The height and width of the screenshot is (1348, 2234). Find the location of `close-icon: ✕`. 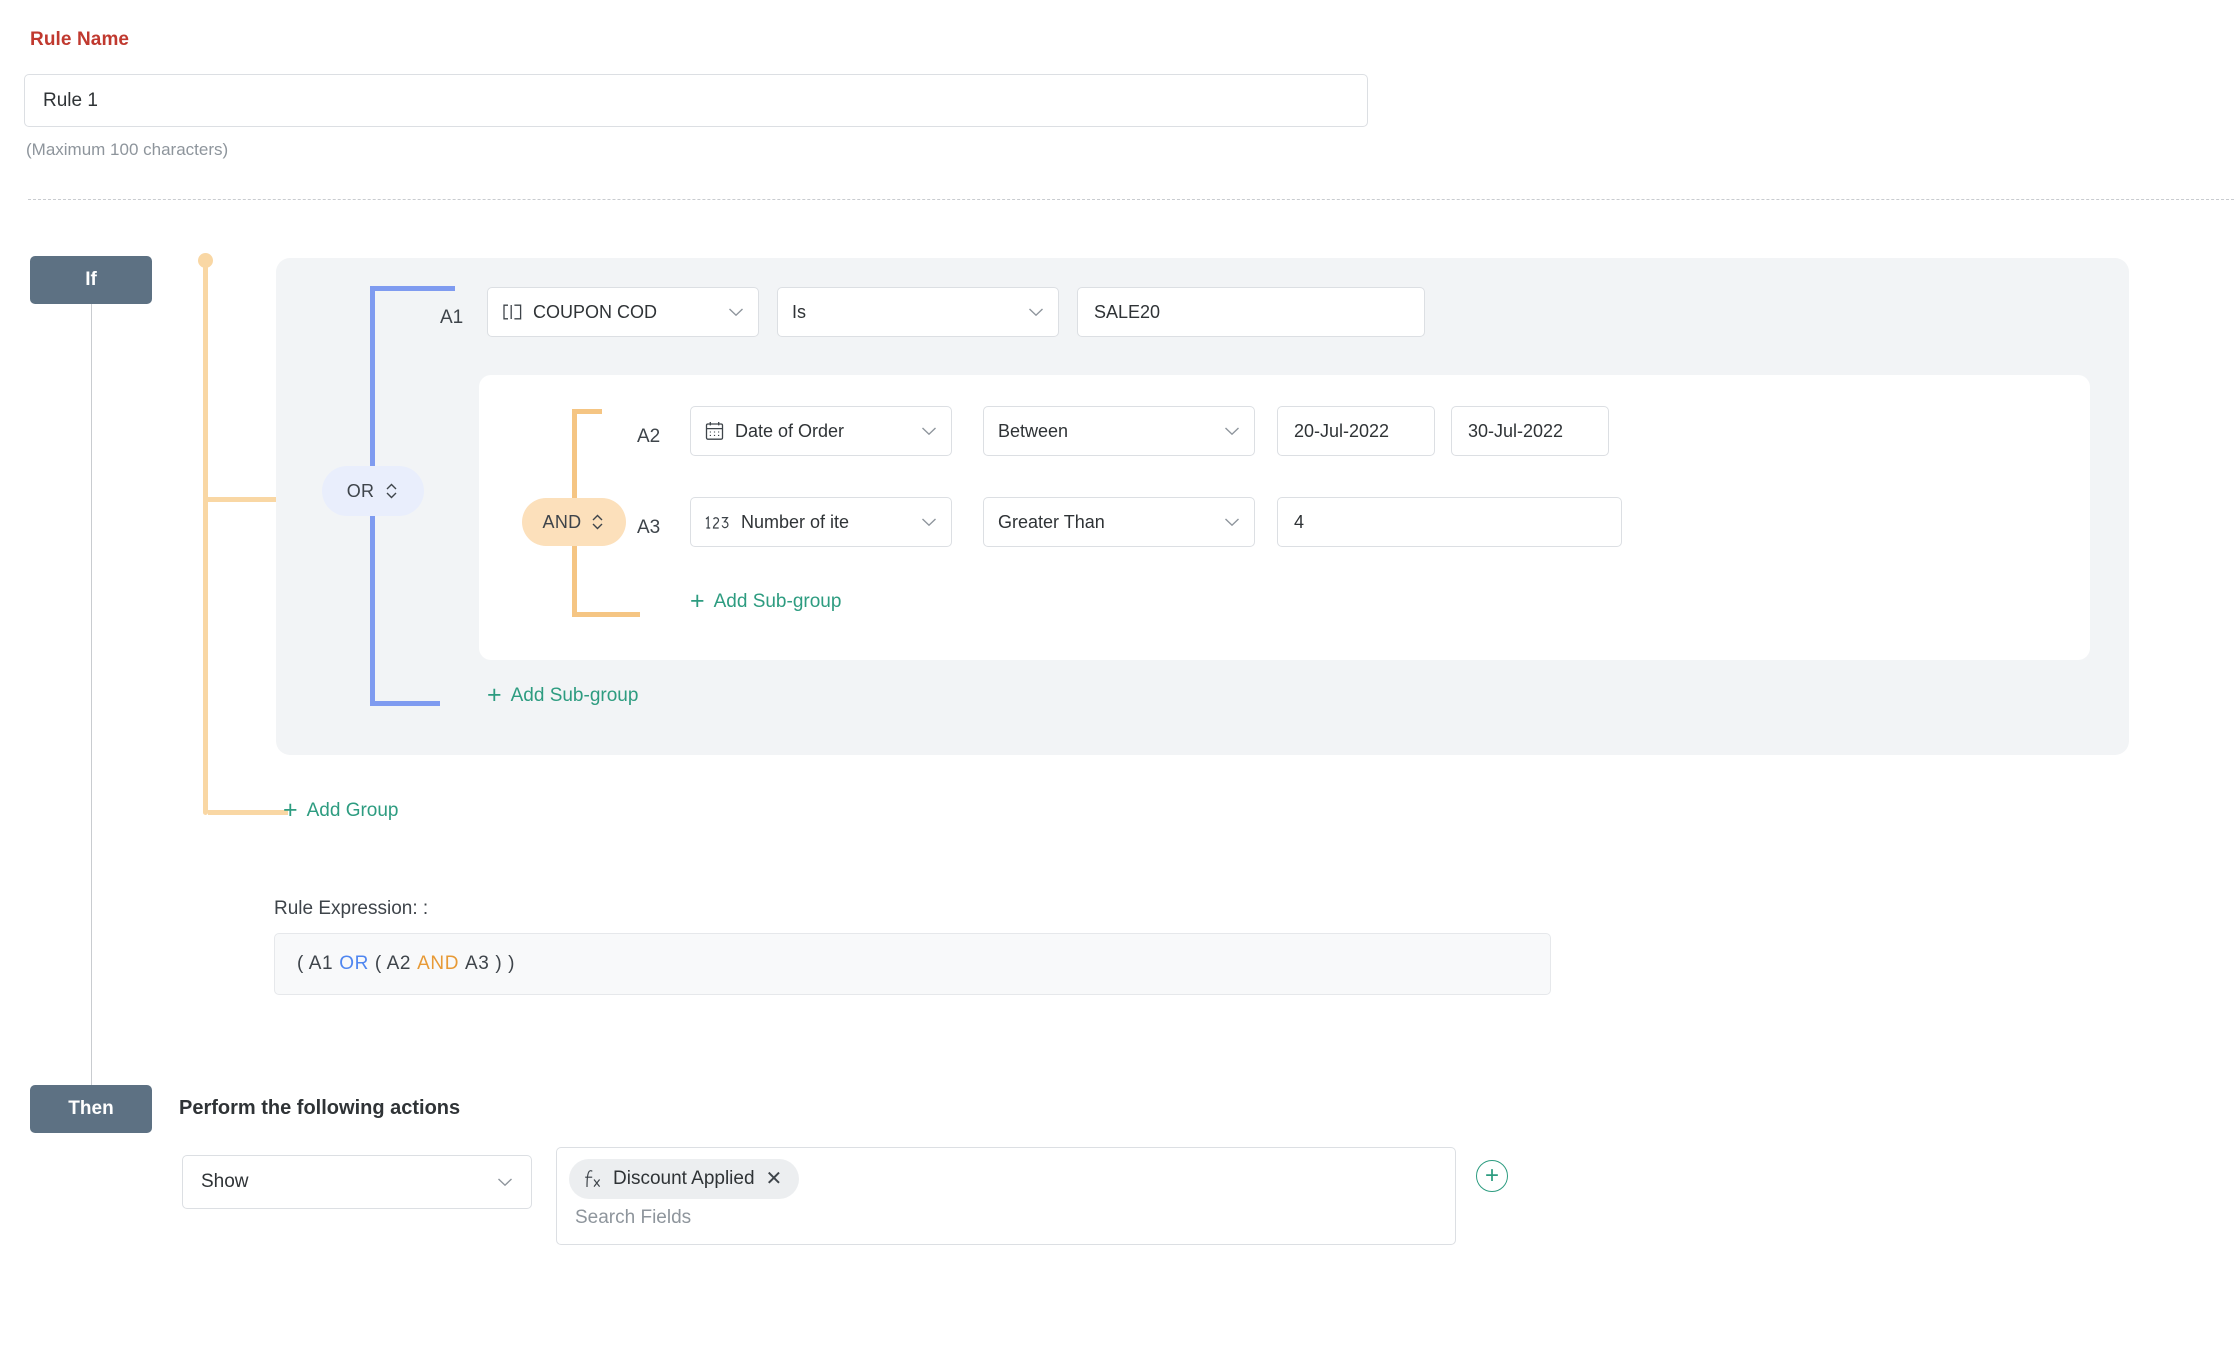

close-icon: ✕ is located at coordinates (774, 1179).